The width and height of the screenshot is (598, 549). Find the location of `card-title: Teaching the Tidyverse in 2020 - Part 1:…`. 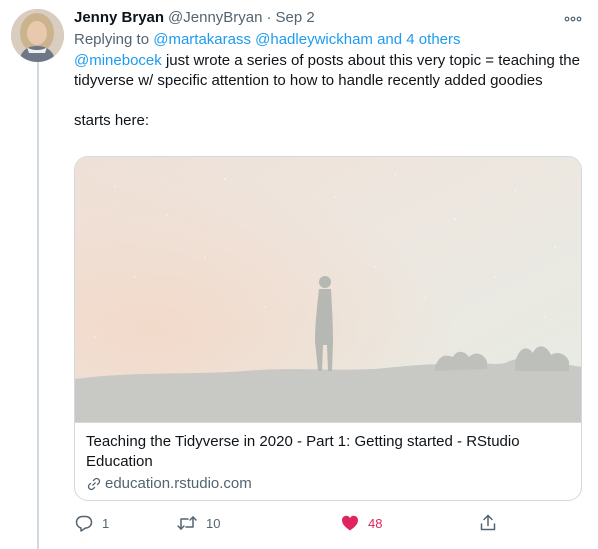

card-title: Teaching the Tidyverse in 2020 - Part 1:… is located at coordinates (329, 452).